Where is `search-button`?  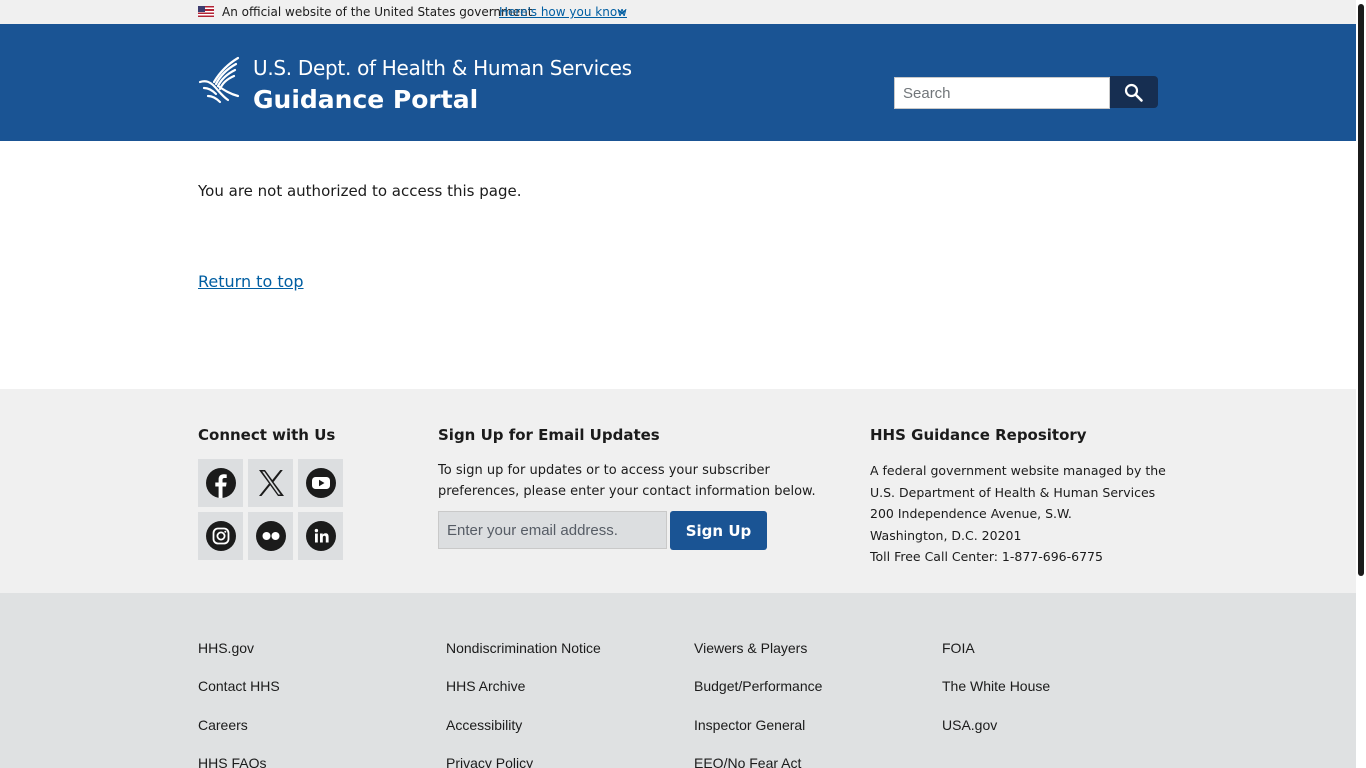
search-button is located at coordinates (1134, 92).